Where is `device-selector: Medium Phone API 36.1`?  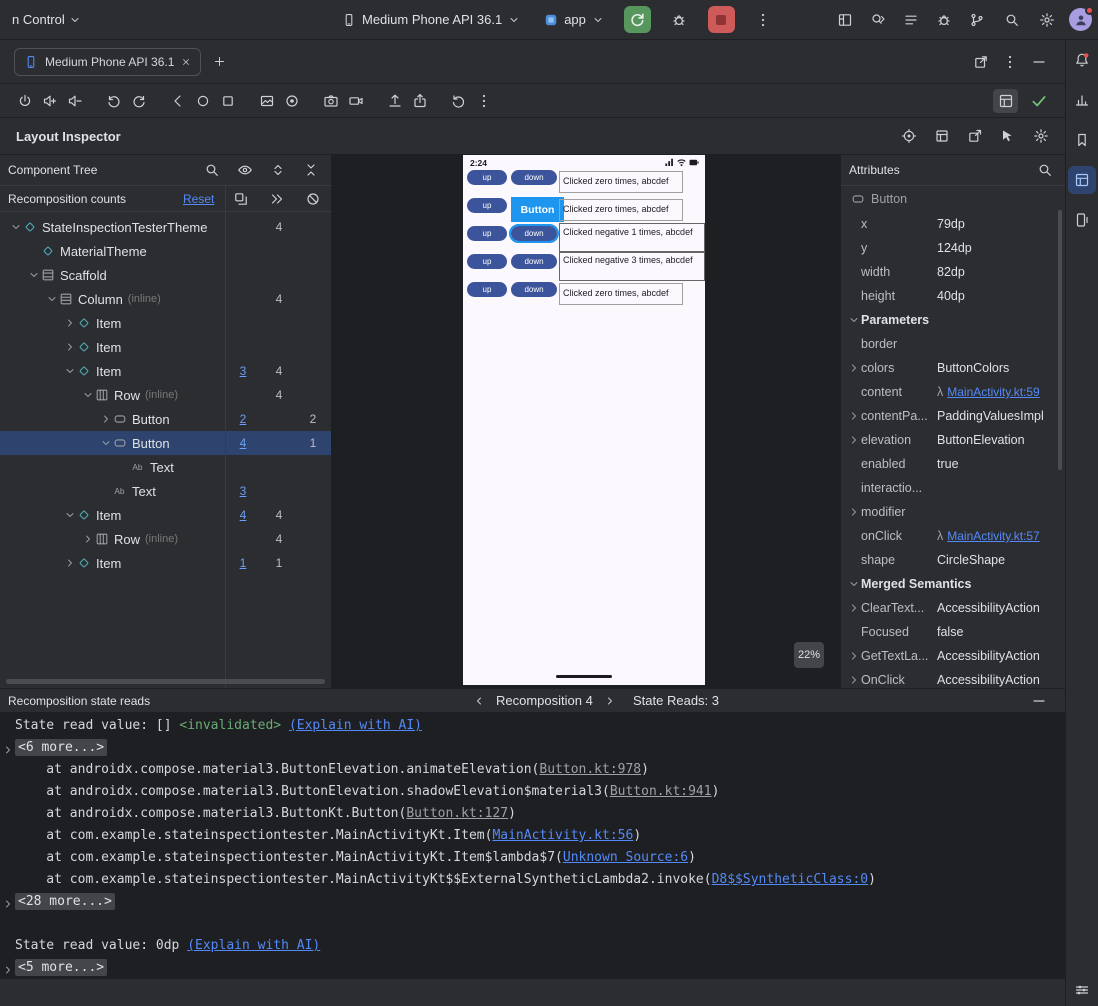 device-selector: Medium Phone API 36.1 is located at coordinates (431, 19).